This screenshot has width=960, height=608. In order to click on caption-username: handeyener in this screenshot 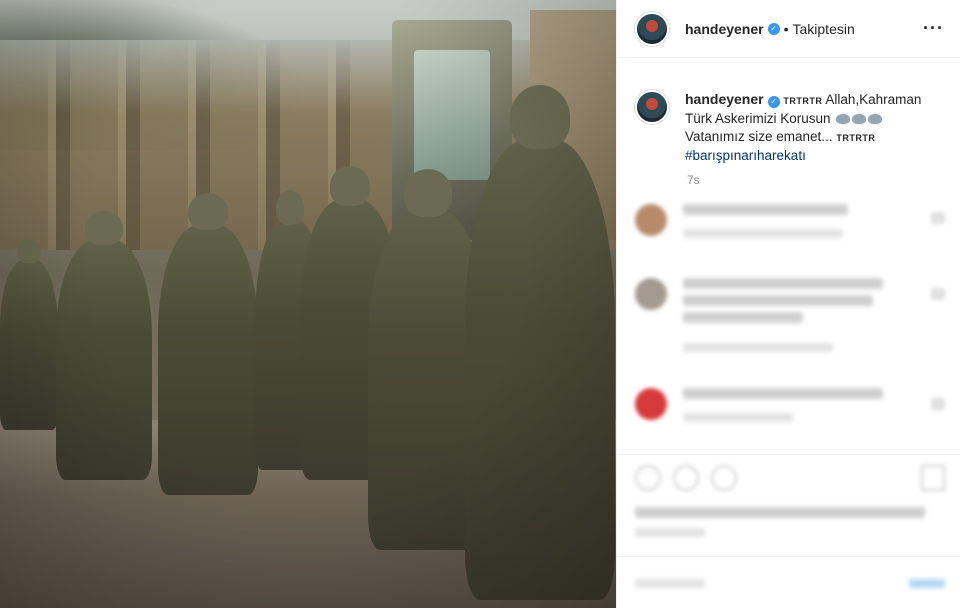, I will do `click(724, 99)`.